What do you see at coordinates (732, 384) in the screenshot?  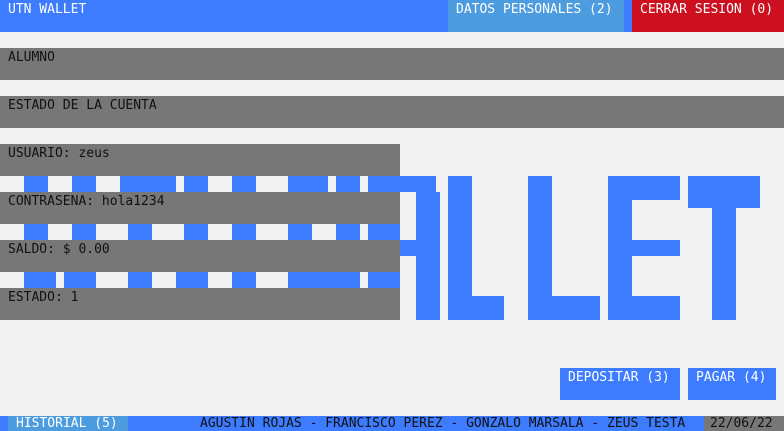 I see `pagar-button: PAGAR (4)` at bounding box center [732, 384].